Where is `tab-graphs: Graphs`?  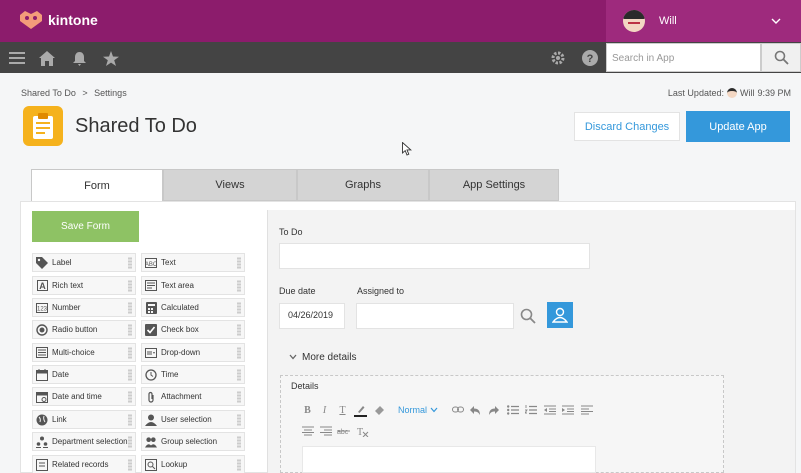
tab-graphs: Graphs is located at coordinates (363, 185).